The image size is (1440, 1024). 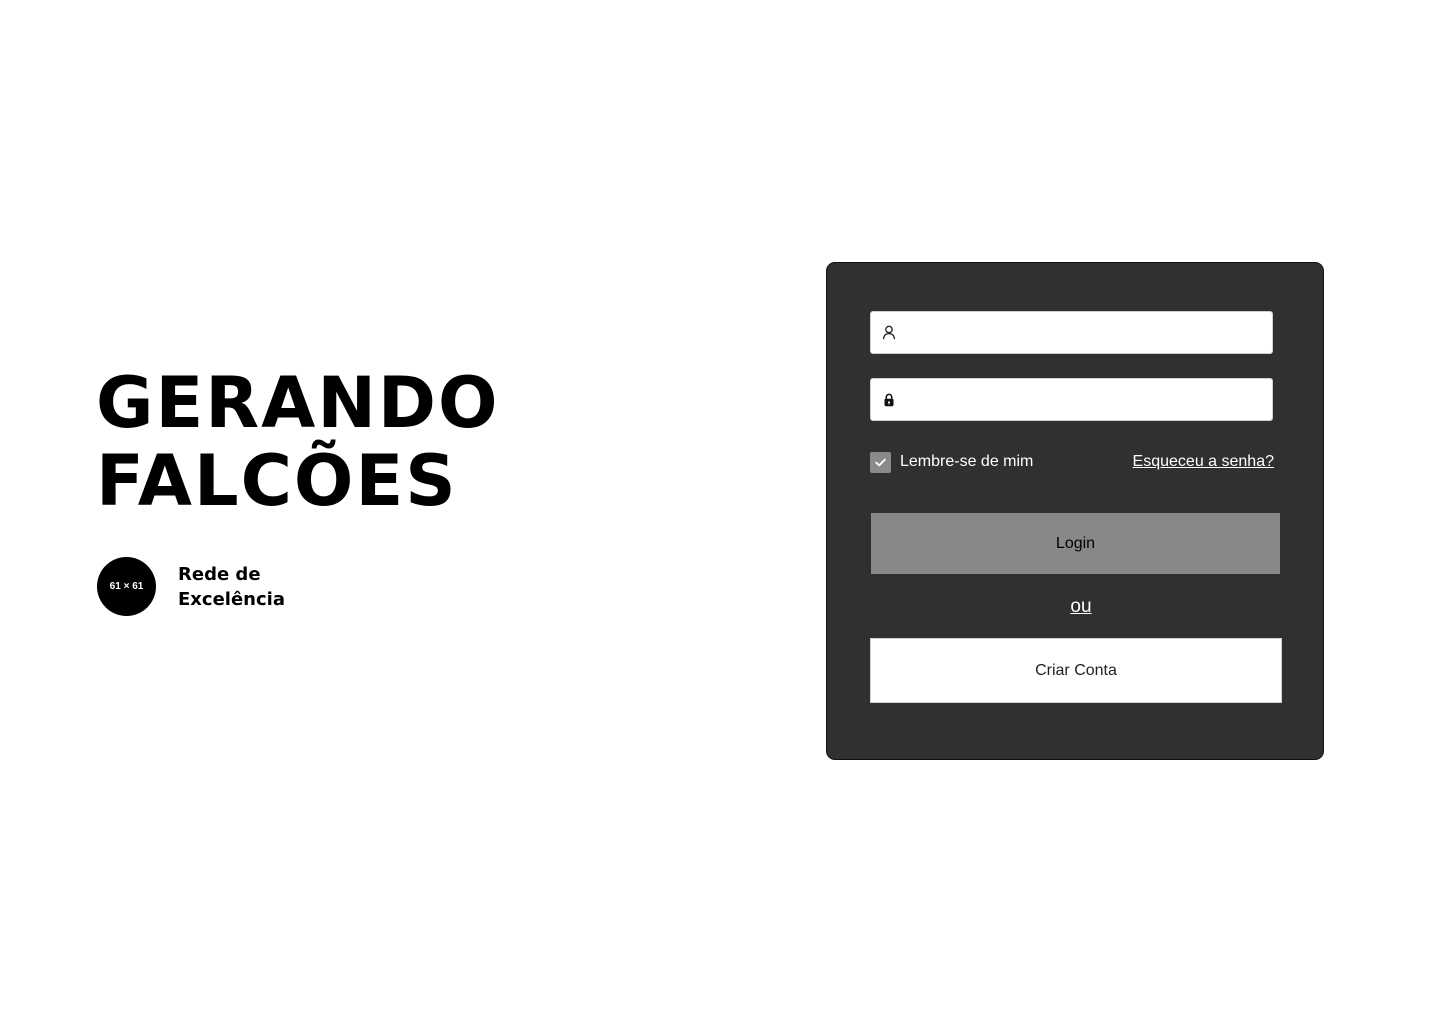 I want to click on network-label-line1: Rede de, so click(x=219, y=574).